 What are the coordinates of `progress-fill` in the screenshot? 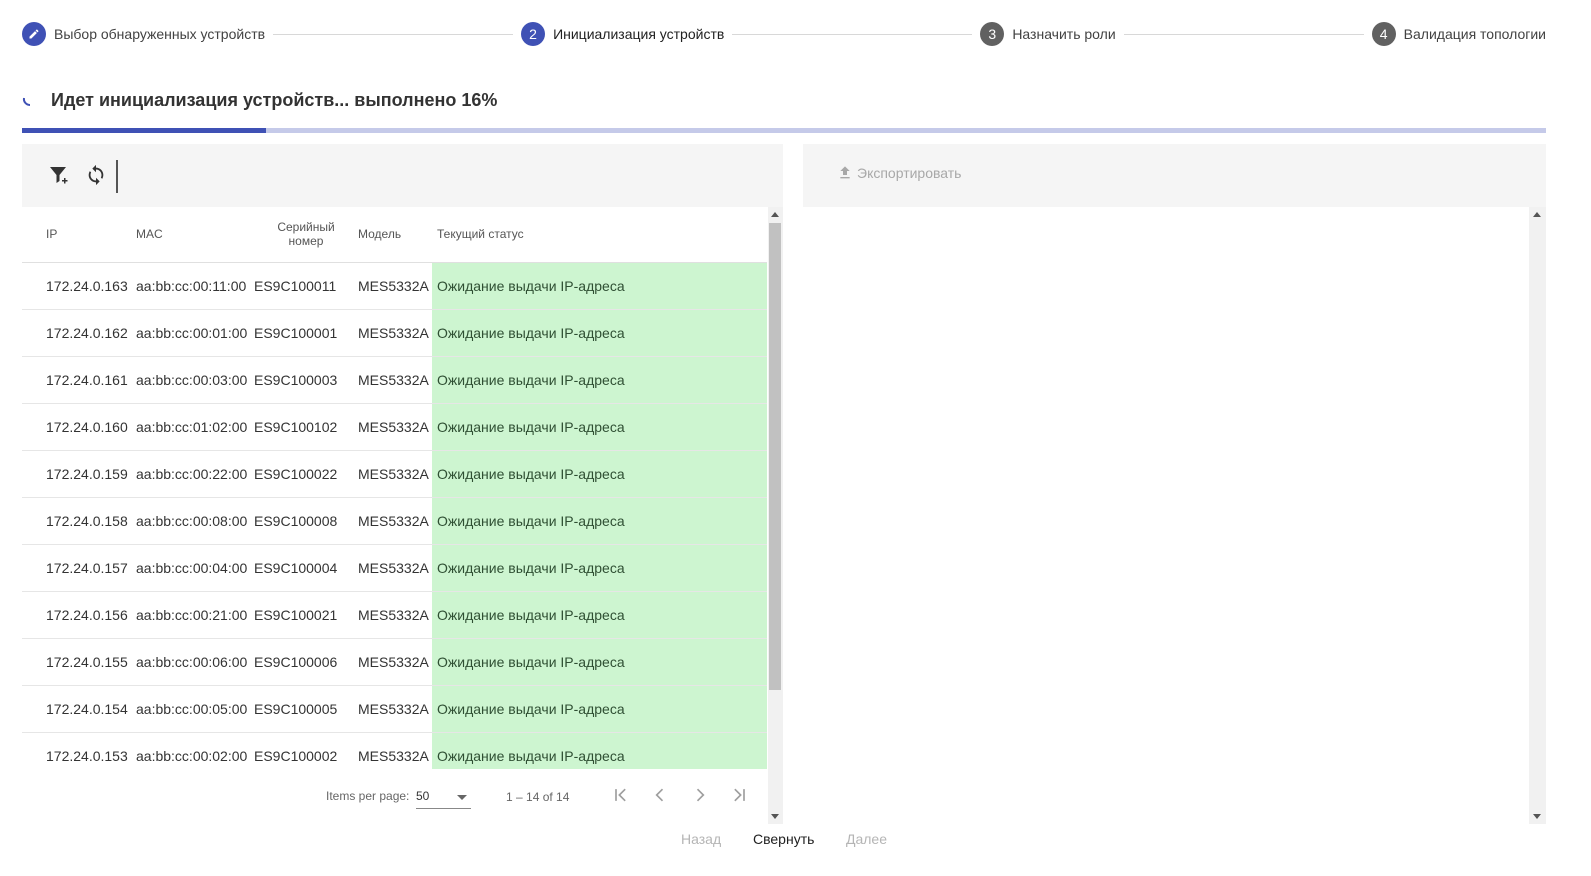 It's located at (144, 130).